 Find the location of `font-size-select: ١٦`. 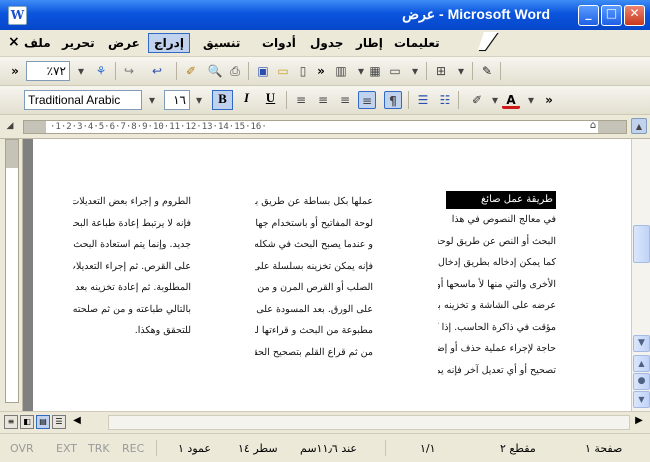

font-size-select: ١٦ is located at coordinates (177, 100).